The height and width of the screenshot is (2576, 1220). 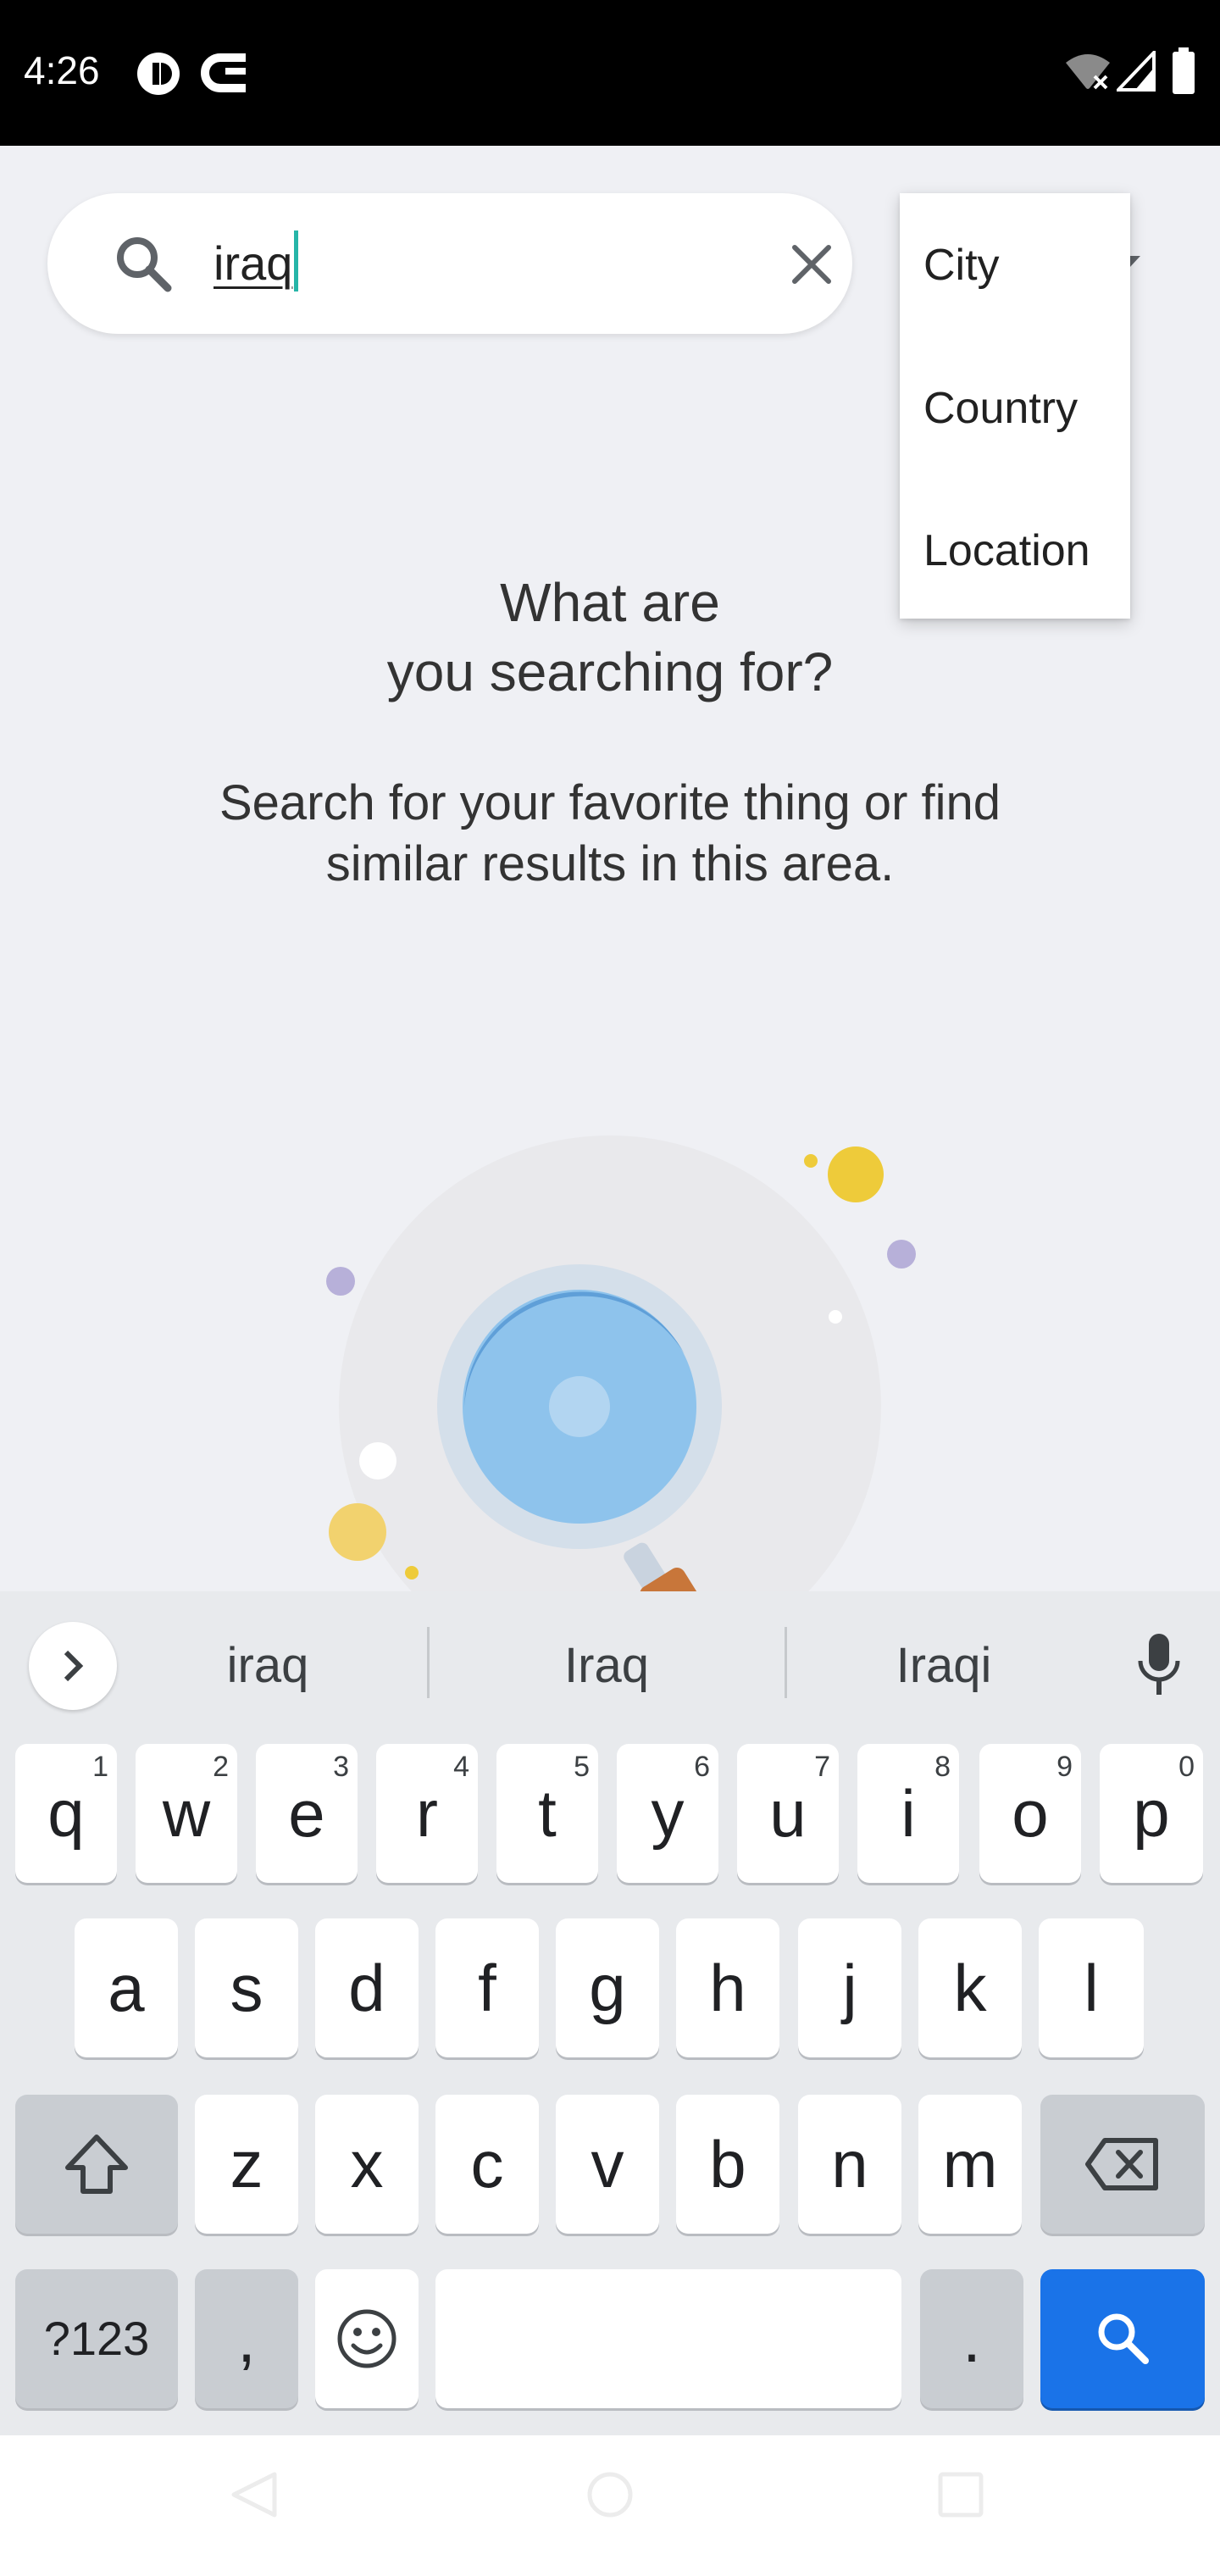 What do you see at coordinates (943, 1666) in the screenshot?
I see `suggestion-3: Iraqi` at bounding box center [943, 1666].